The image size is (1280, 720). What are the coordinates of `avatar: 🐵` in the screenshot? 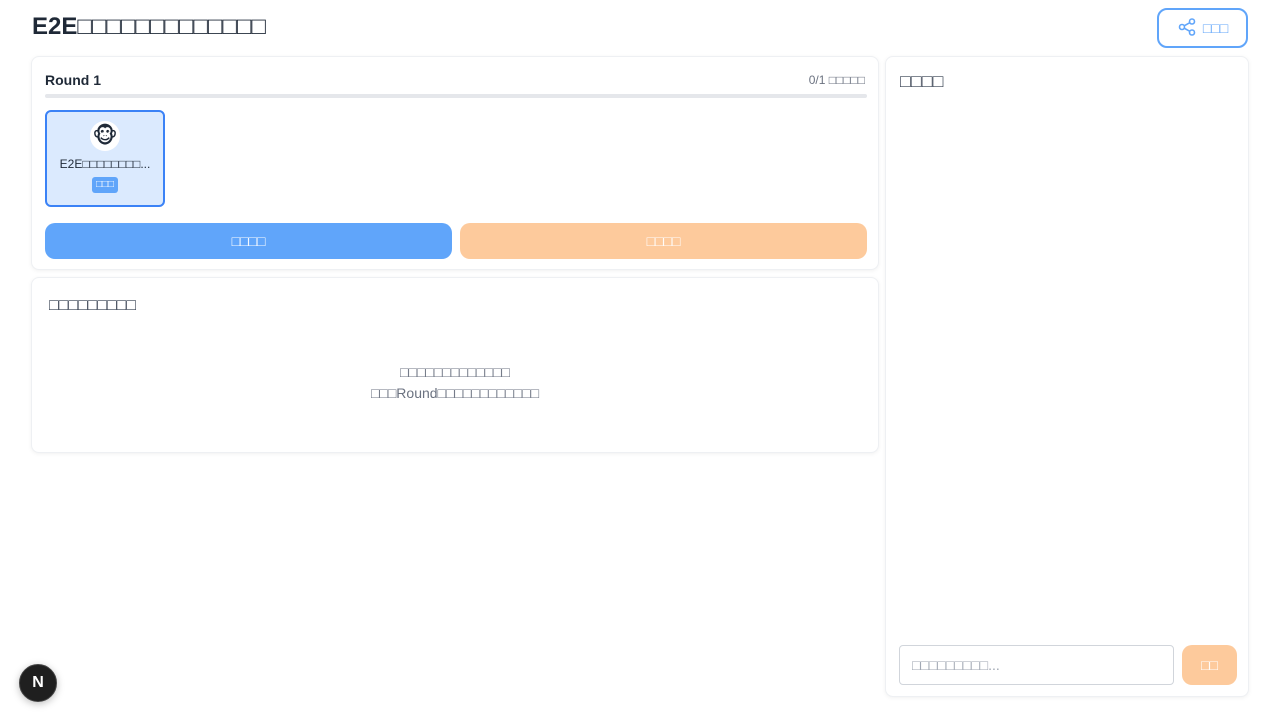 It's located at (105, 136).